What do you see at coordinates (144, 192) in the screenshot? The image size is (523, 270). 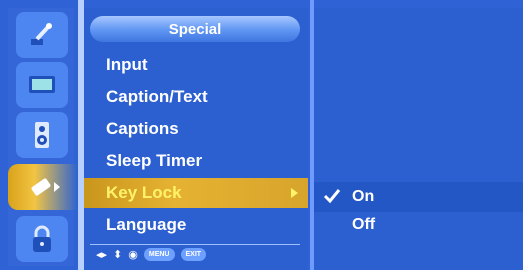 I see `menu-item-label: Key Lock` at bounding box center [144, 192].